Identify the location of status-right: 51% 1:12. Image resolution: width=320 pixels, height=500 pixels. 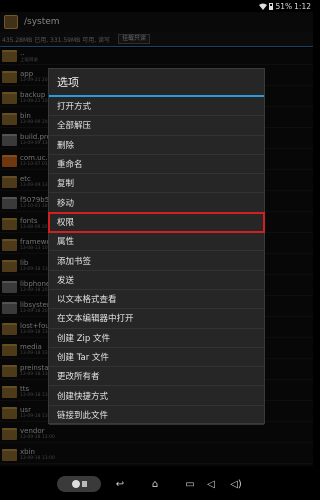
(285, 6).